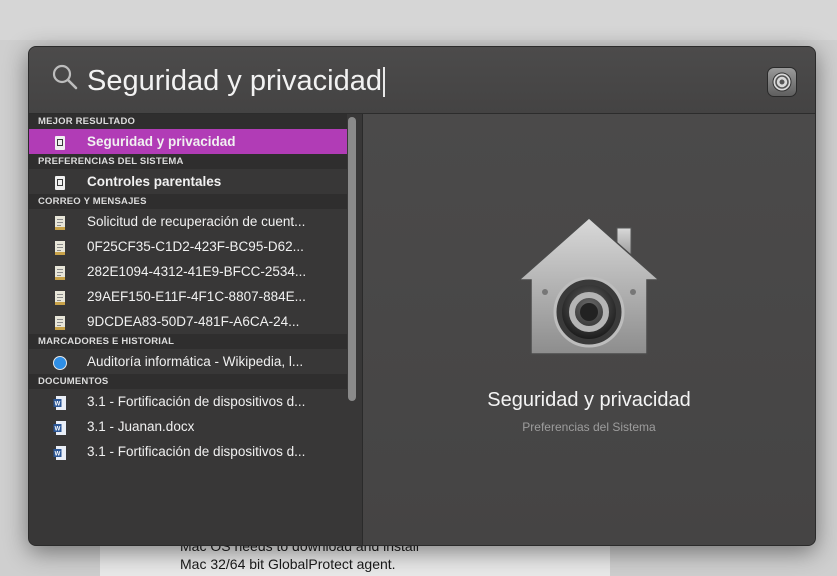 This screenshot has height=576, width=837. I want to click on result-item: W 3.1 - Juanan.docx, so click(188, 426).